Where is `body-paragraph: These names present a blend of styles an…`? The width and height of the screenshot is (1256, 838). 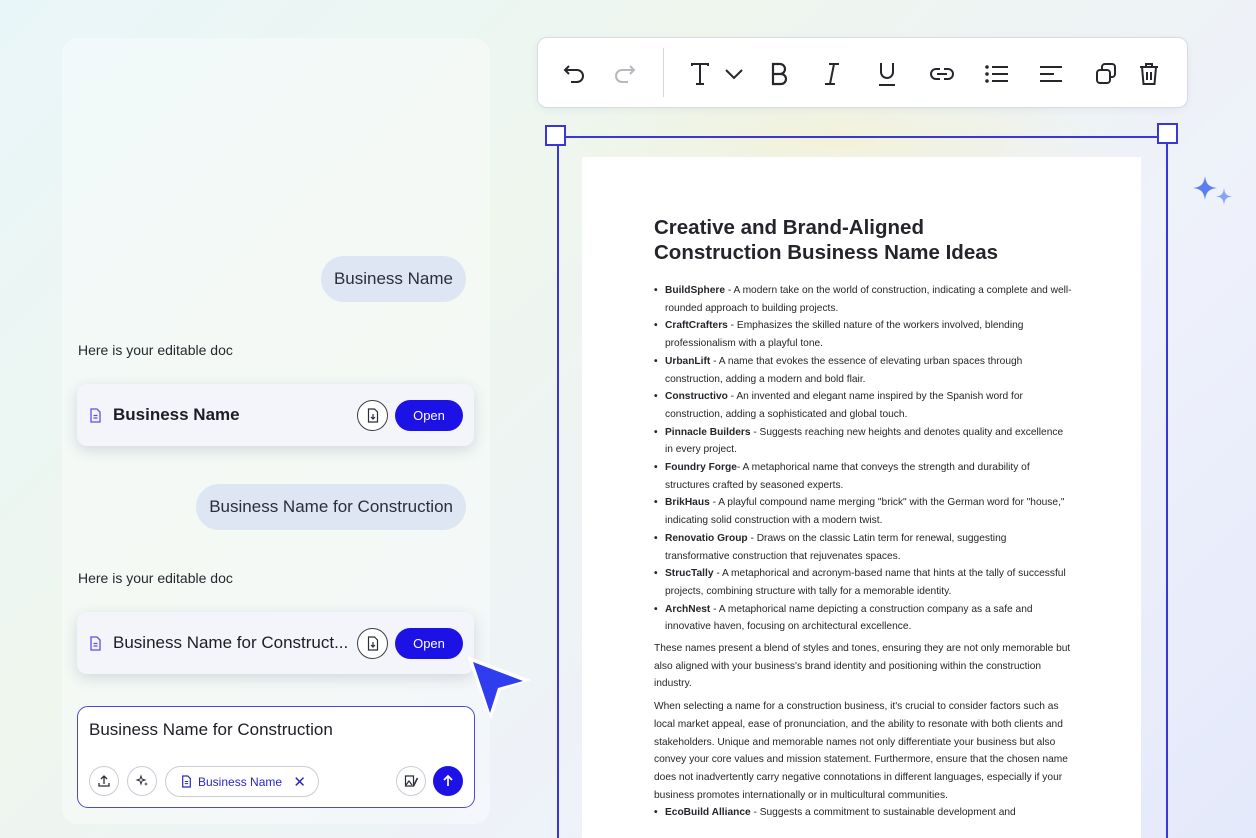 body-paragraph: These names present a blend of styles an… is located at coordinates (862, 666).